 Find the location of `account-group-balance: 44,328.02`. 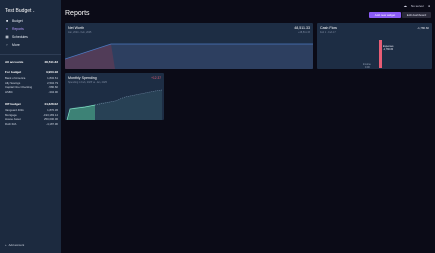

account-group-balance: 44,328.02 is located at coordinates (51, 104).